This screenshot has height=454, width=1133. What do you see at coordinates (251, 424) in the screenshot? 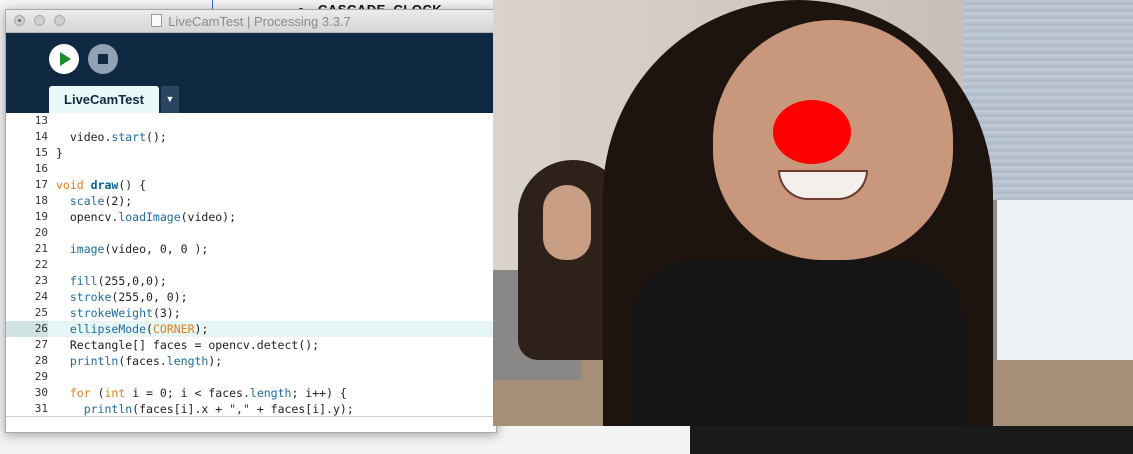
I see `editor-status-bar` at bounding box center [251, 424].